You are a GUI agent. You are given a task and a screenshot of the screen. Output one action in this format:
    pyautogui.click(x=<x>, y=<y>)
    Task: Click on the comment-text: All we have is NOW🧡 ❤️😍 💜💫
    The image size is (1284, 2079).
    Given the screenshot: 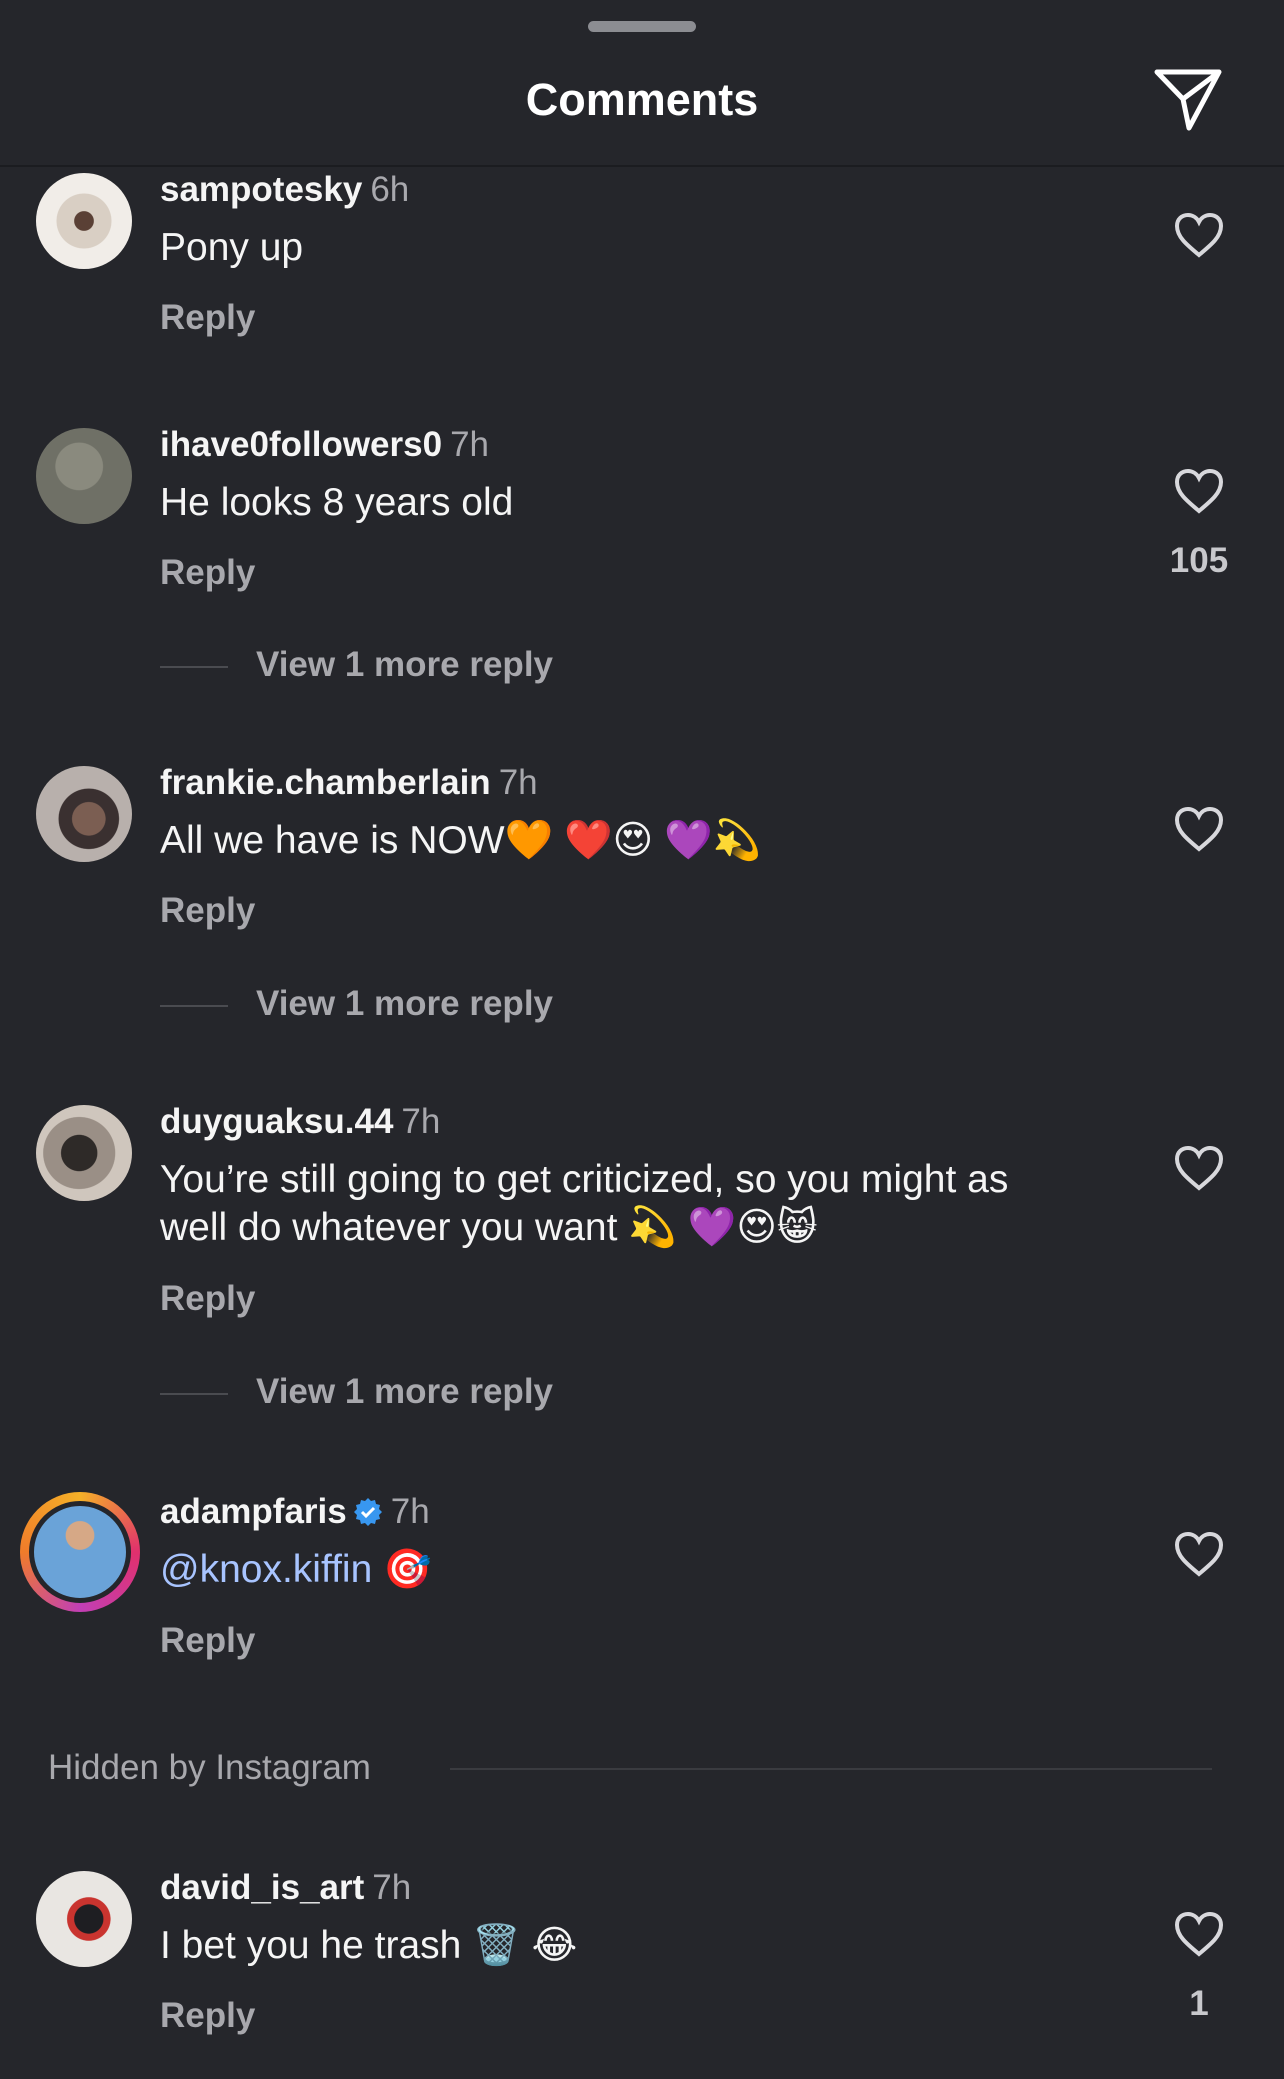 What is the action you would take?
    pyautogui.click(x=461, y=840)
    